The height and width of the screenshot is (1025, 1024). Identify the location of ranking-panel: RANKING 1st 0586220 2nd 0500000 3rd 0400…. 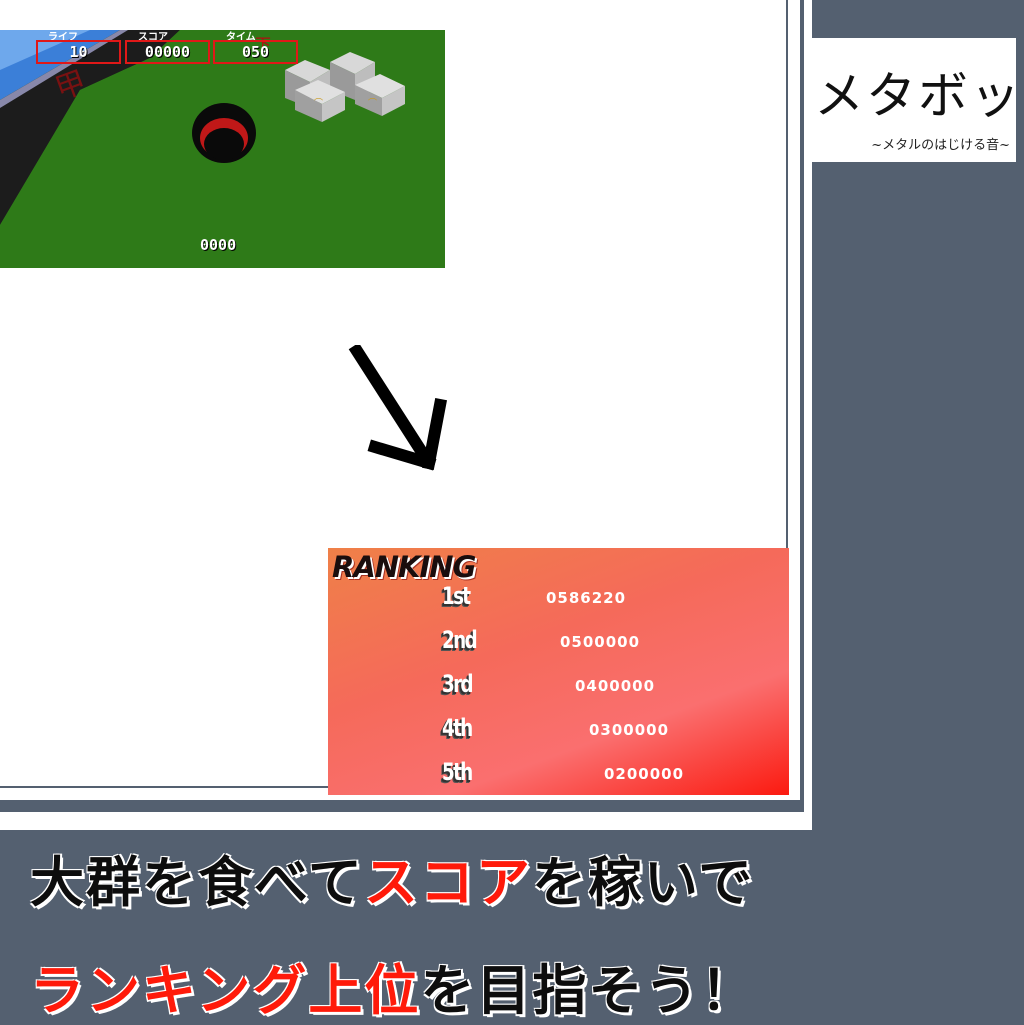
(558, 671).